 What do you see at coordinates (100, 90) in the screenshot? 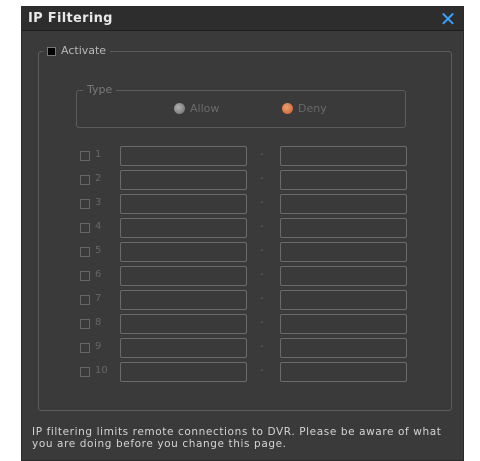
I see `type-legend: Type` at bounding box center [100, 90].